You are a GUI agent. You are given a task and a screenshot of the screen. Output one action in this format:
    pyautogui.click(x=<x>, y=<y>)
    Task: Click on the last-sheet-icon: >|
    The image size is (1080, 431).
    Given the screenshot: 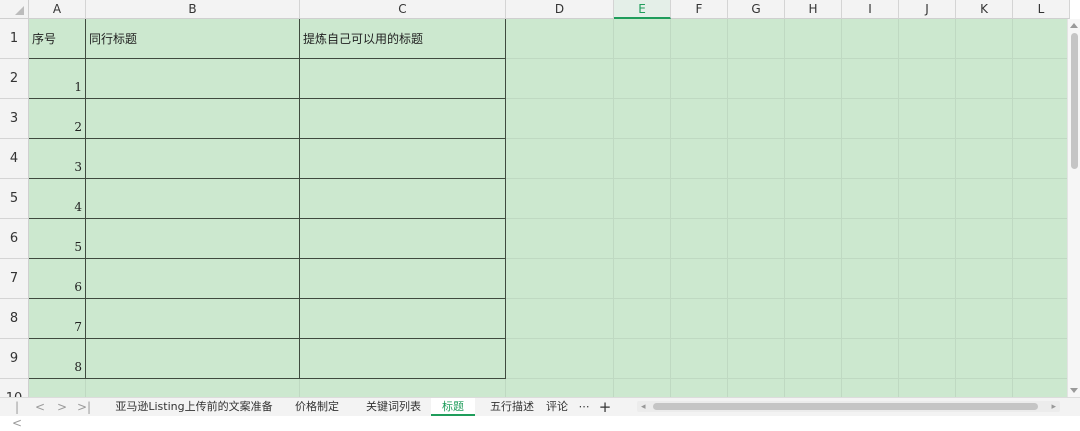 What is the action you would take?
    pyautogui.click(x=84, y=407)
    